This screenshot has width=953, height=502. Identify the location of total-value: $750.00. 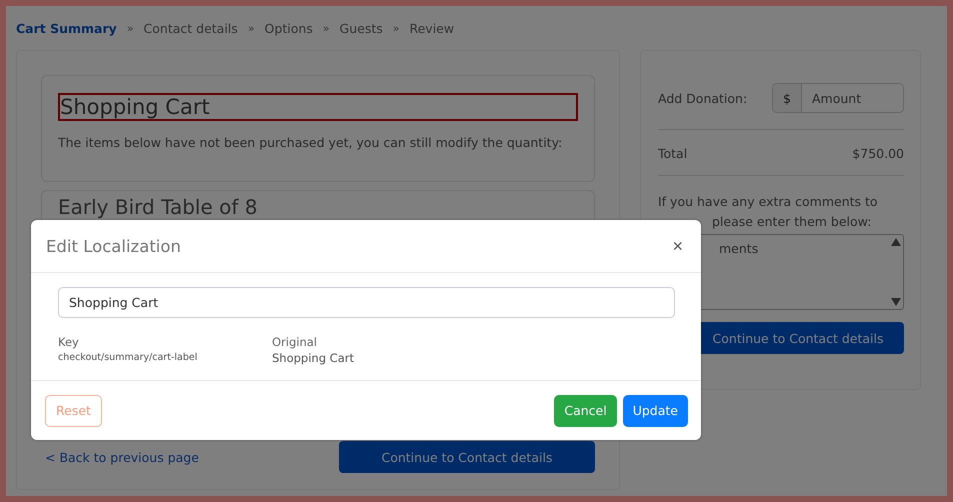
(878, 153).